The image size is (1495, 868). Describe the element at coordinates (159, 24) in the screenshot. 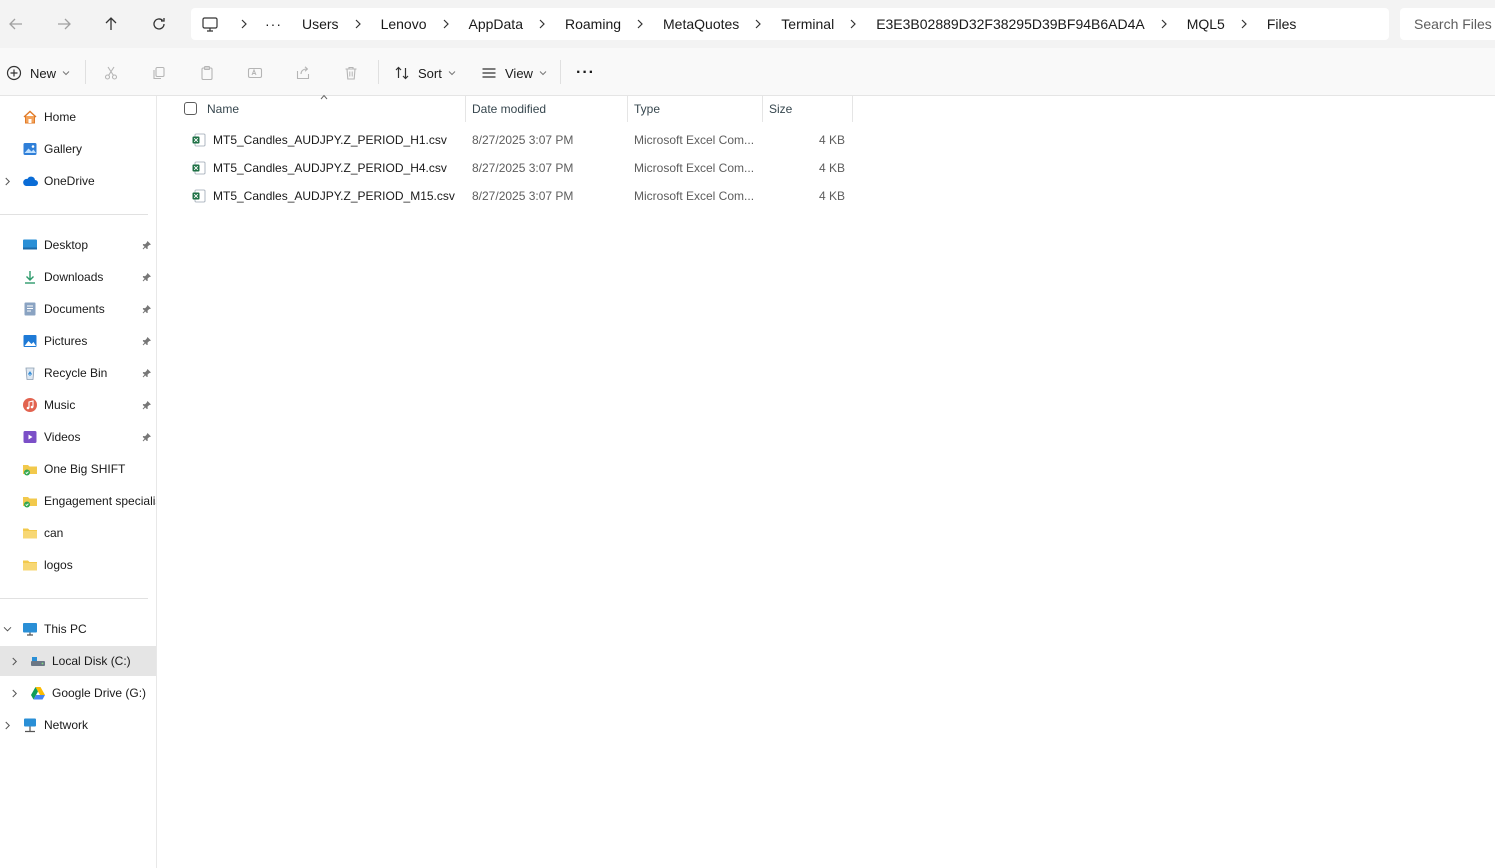

I see `refresh-button` at that location.